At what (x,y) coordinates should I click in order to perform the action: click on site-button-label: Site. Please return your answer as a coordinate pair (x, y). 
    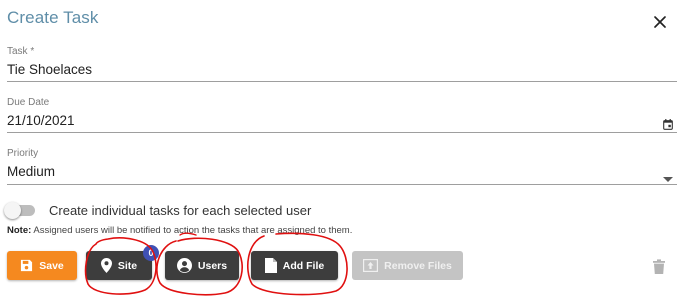
    Looking at the image, I should click on (127, 265).